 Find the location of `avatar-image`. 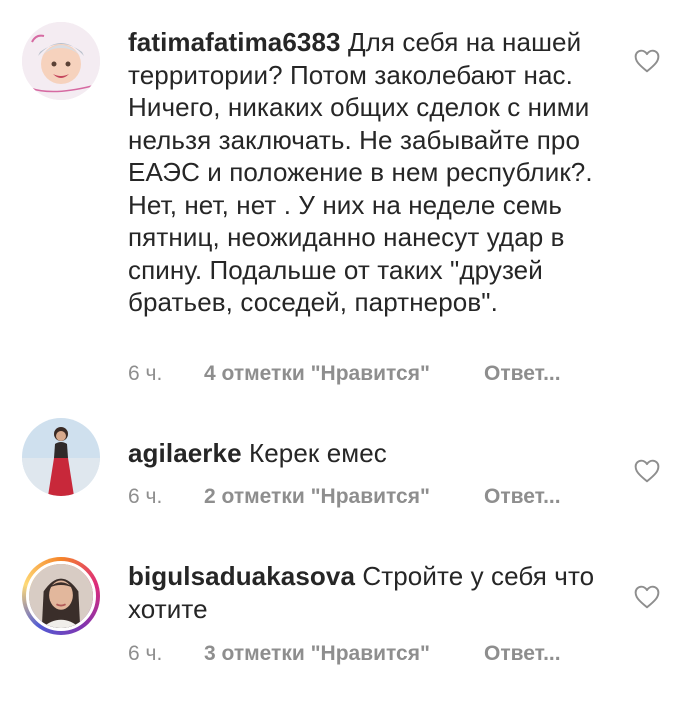

avatar-image is located at coordinates (61, 596).